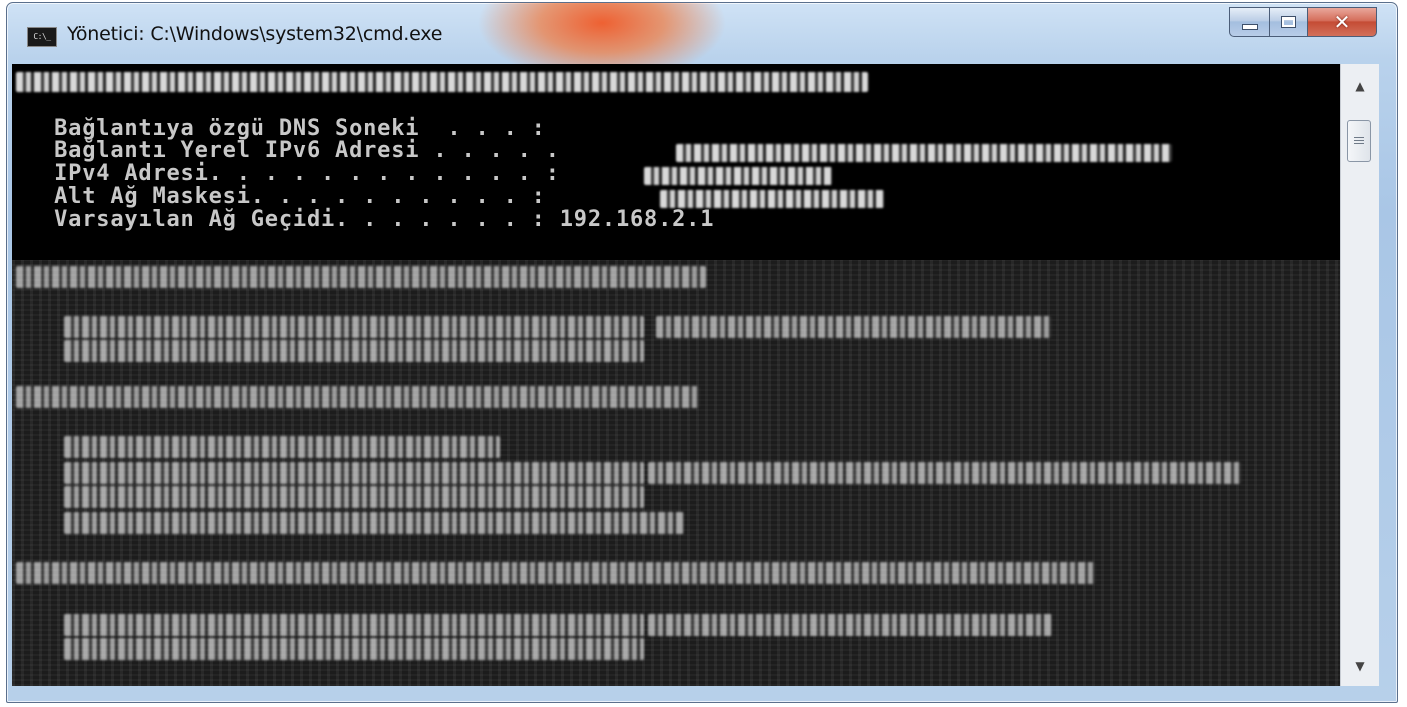  What do you see at coordinates (1360, 666) in the screenshot?
I see `scroll-down-icon: ▼` at bounding box center [1360, 666].